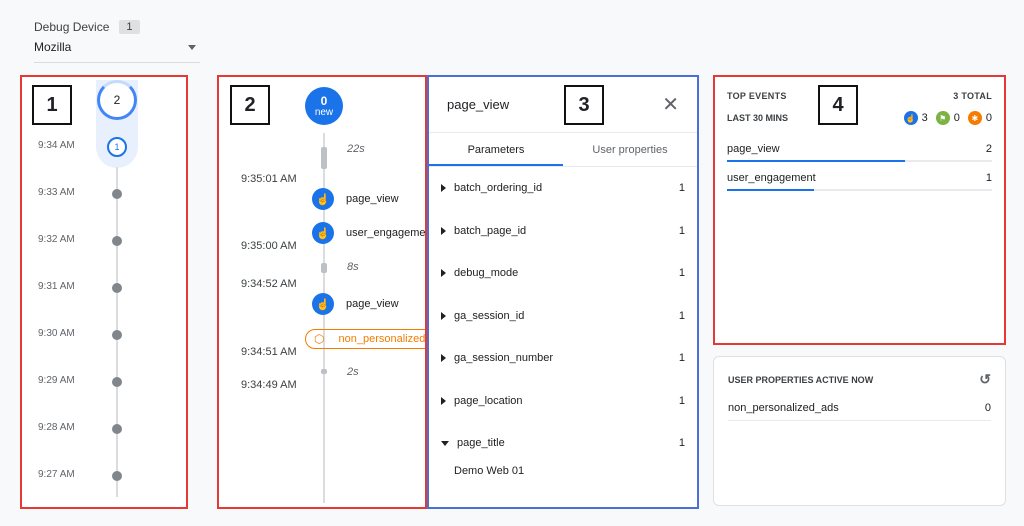  I want to click on event-time: 9:35:01 AM, so click(269, 179).